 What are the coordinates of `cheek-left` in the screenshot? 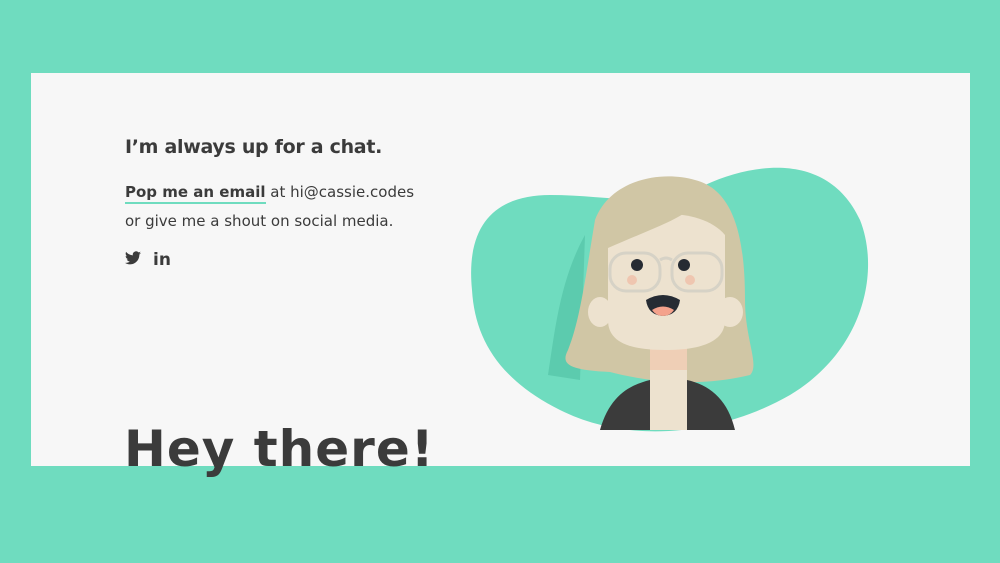 It's located at (632, 280).